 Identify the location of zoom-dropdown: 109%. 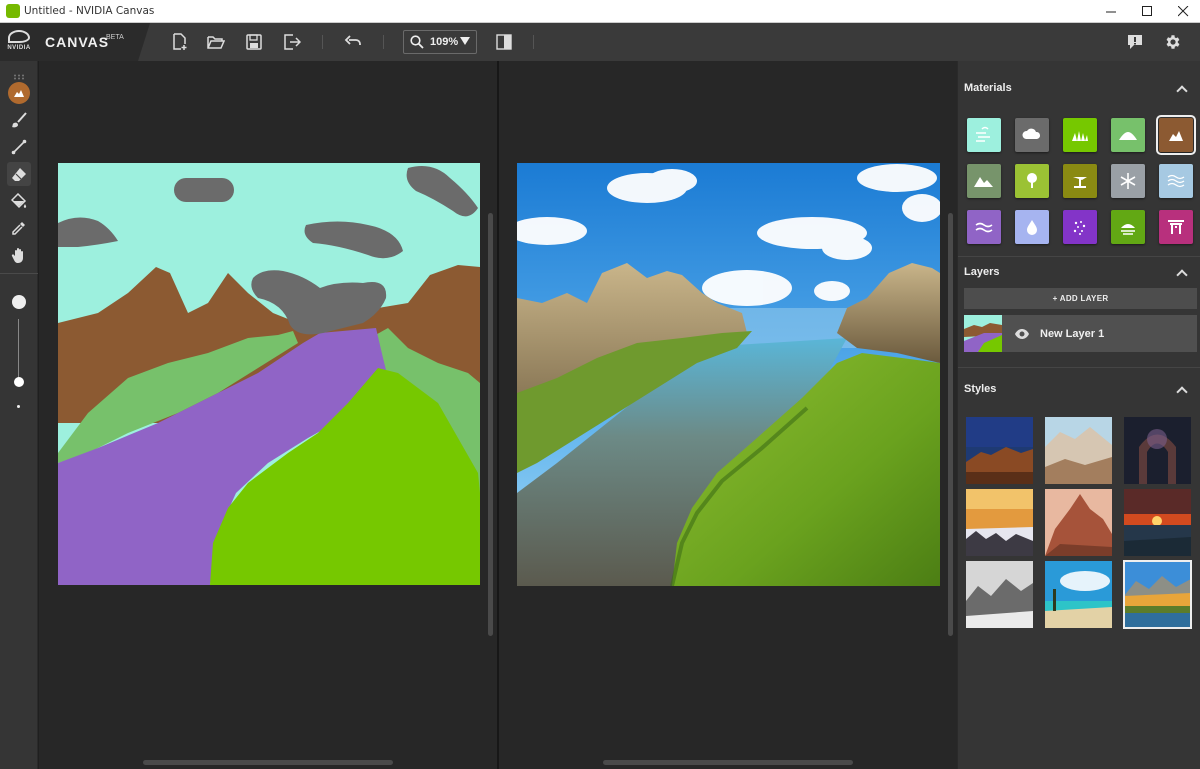
(440, 42).